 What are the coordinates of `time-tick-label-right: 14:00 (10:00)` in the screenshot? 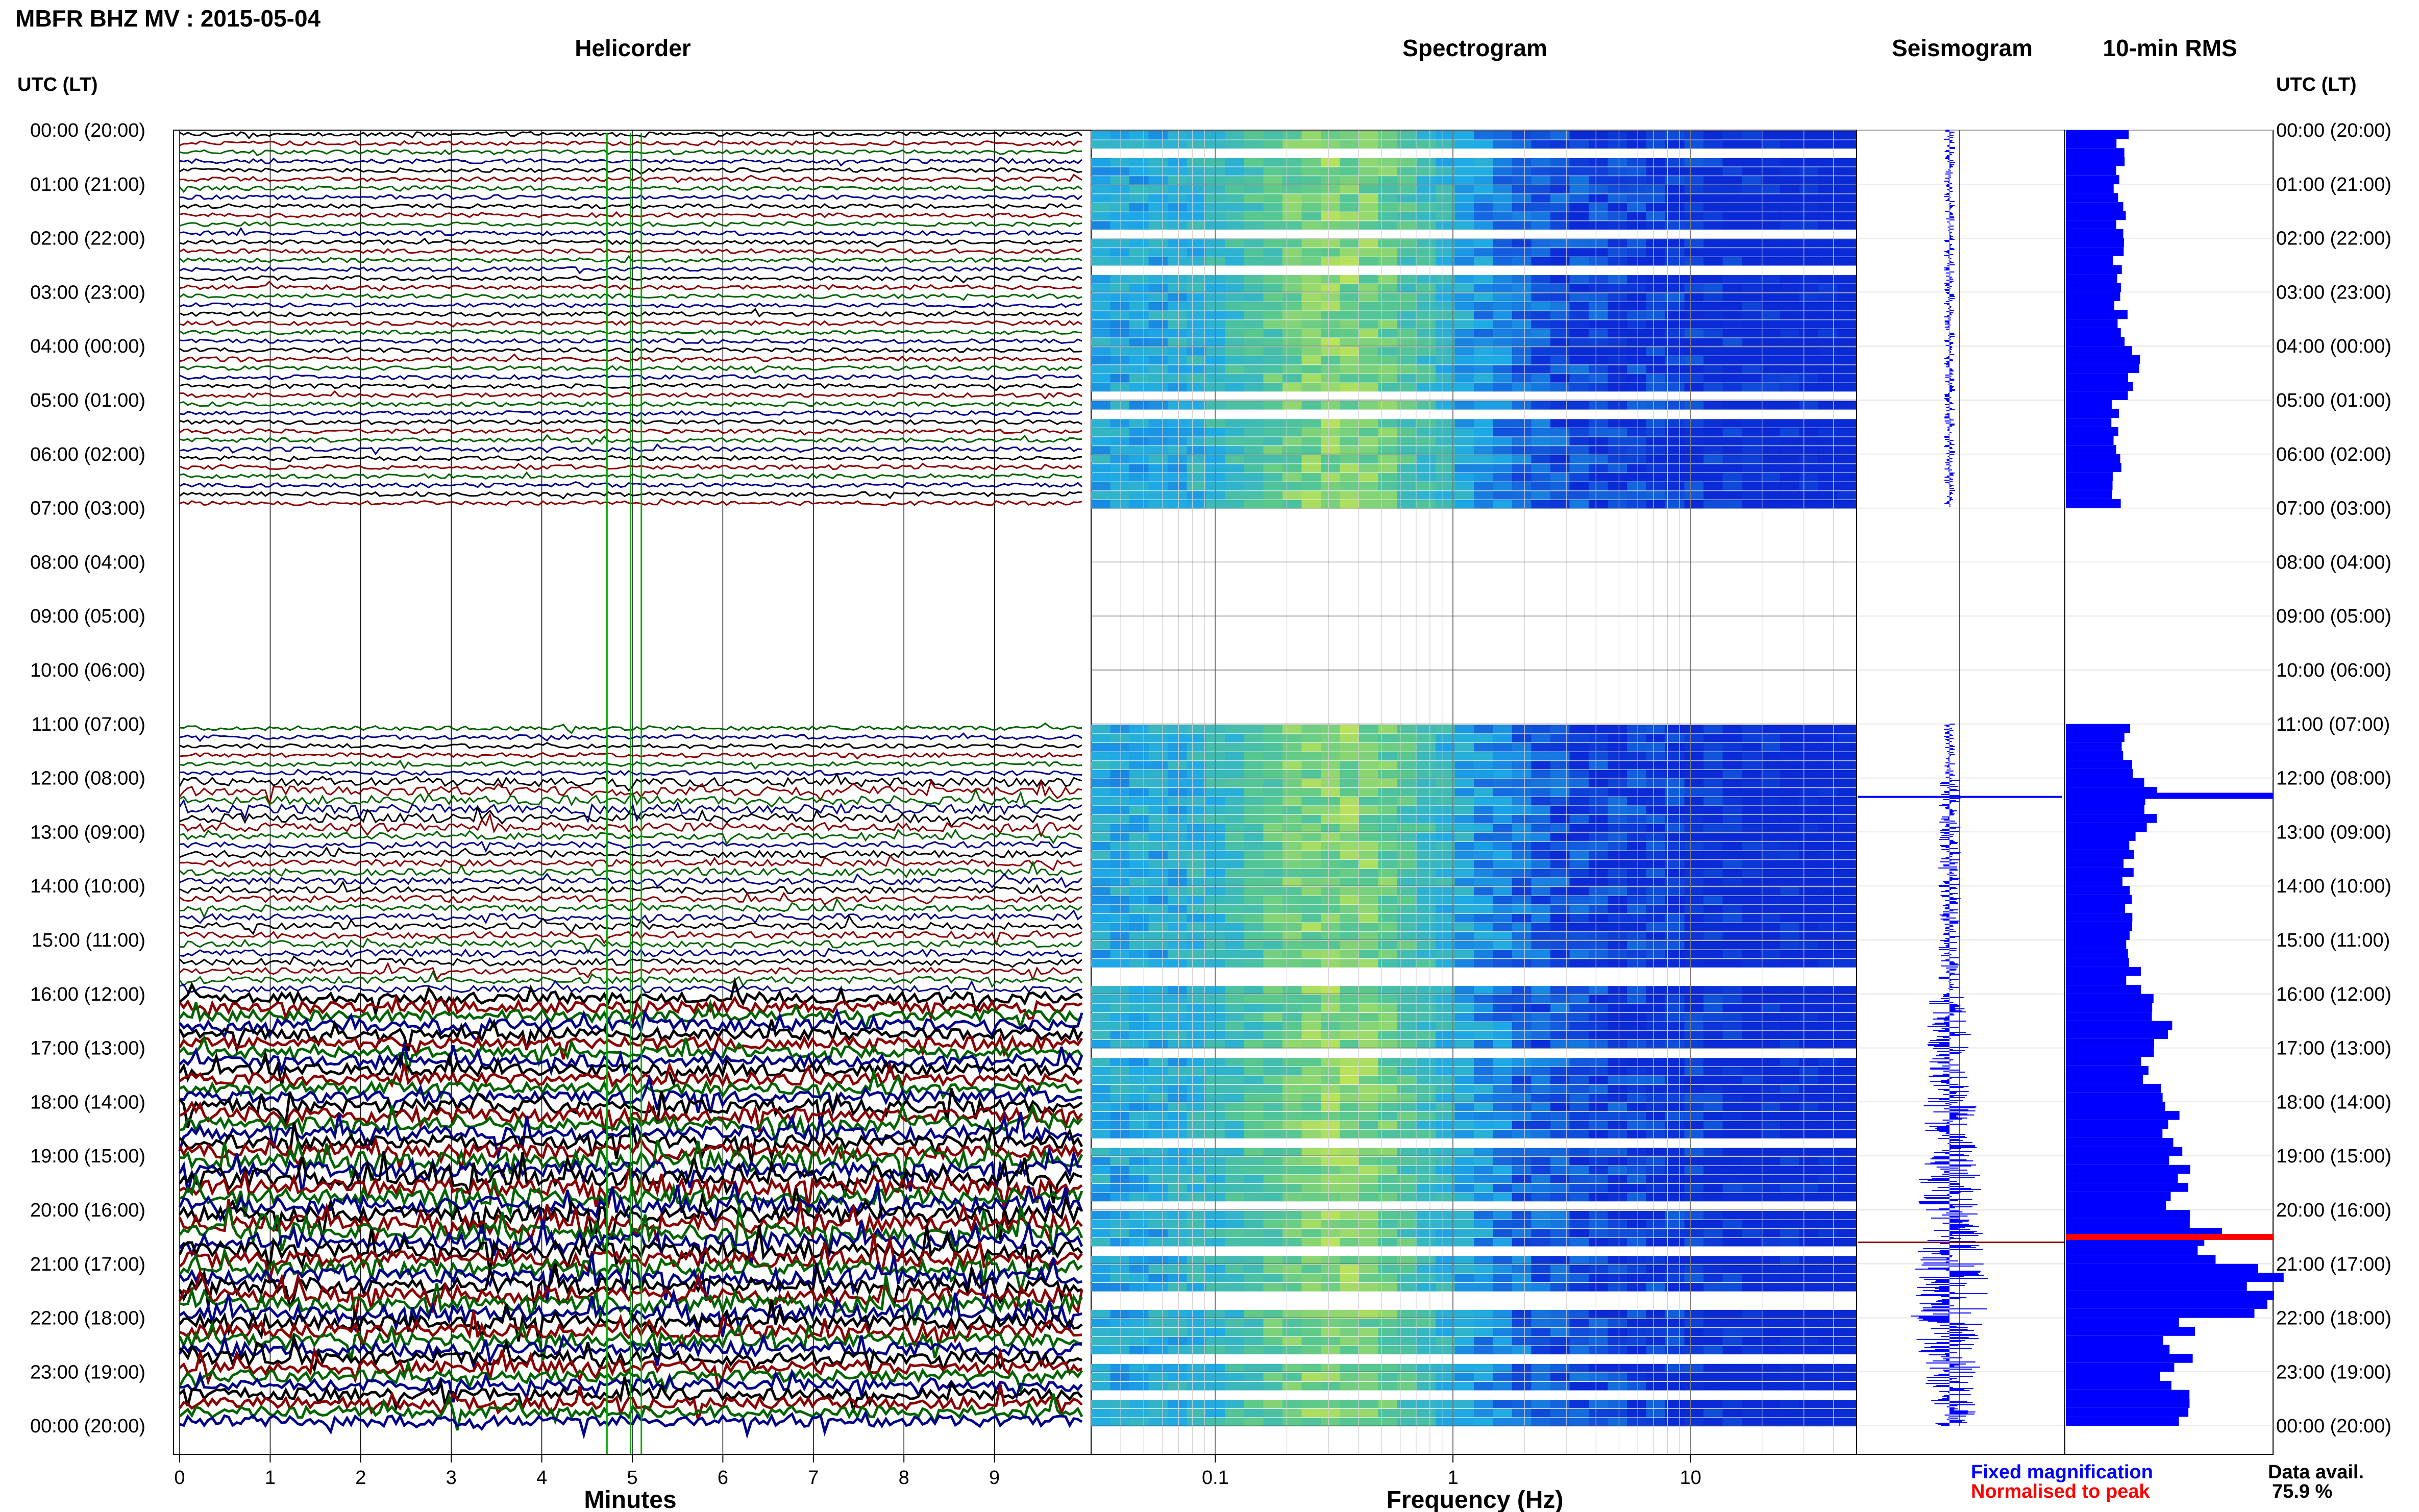 It's located at (2333, 886).